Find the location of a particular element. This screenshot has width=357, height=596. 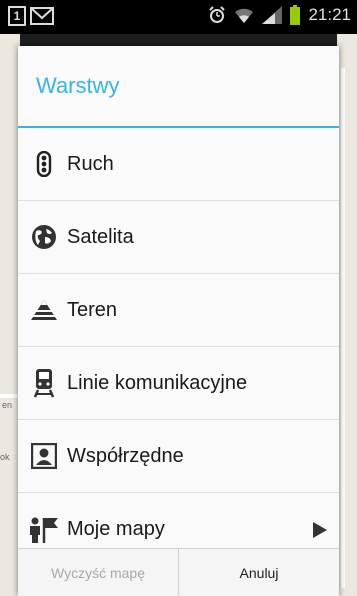

menu-item-satellite: Satelita is located at coordinates (178, 237).